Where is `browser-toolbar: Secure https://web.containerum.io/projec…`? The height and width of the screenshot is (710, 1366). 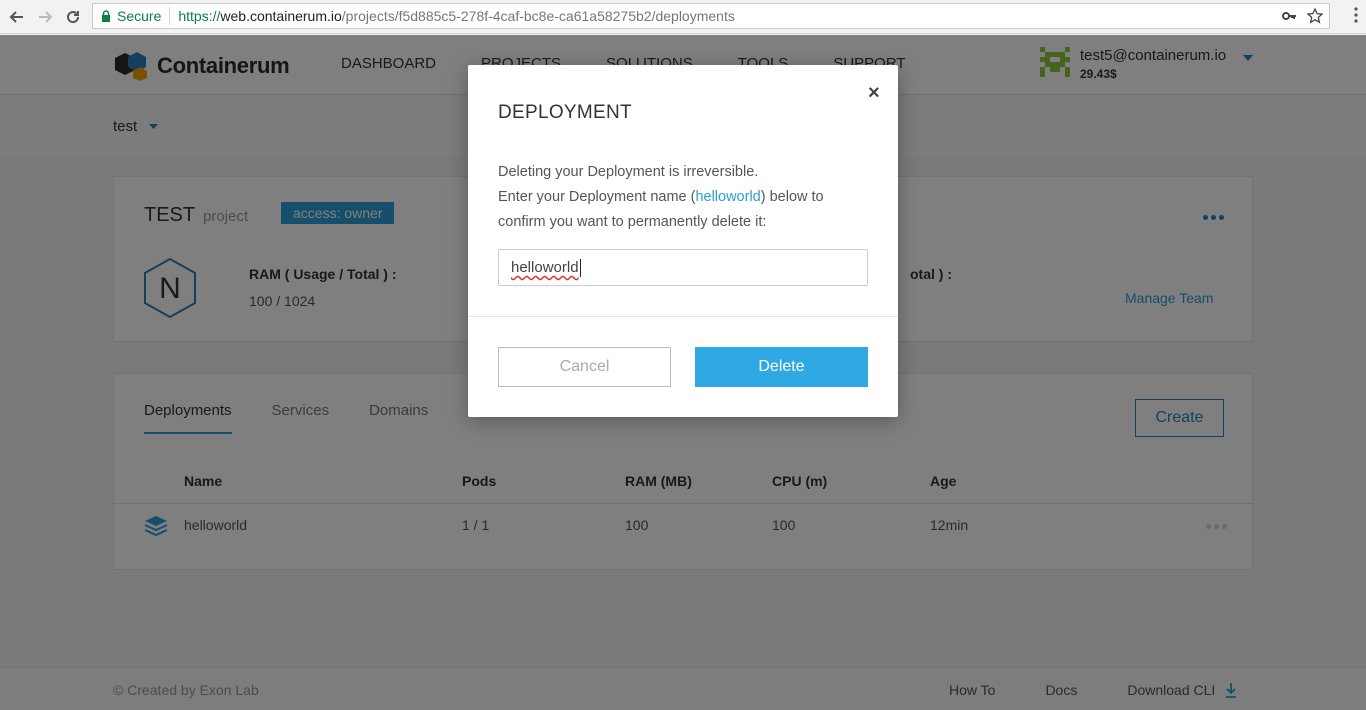
browser-toolbar: Secure https://web.containerum.io/projec… is located at coordinates (683, 17).